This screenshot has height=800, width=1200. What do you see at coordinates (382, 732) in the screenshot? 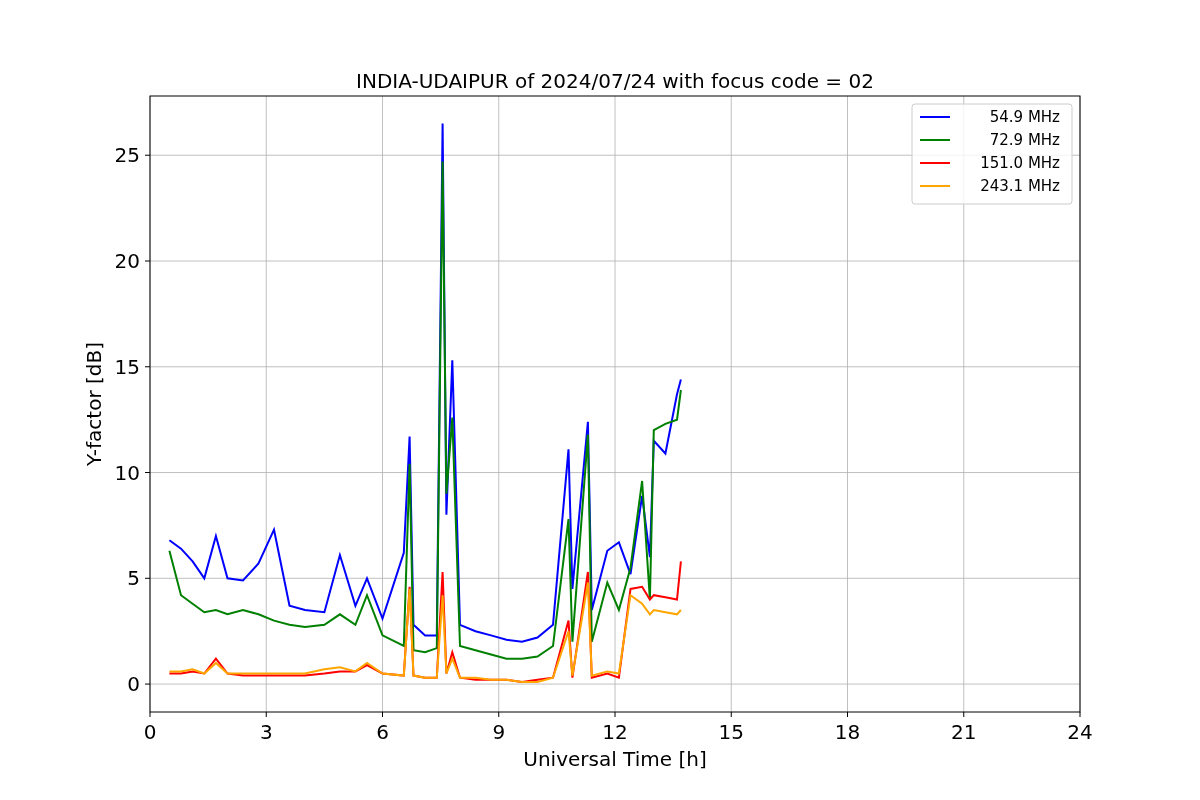
I see `tick-label: 6` at bounding box center [382, 732].